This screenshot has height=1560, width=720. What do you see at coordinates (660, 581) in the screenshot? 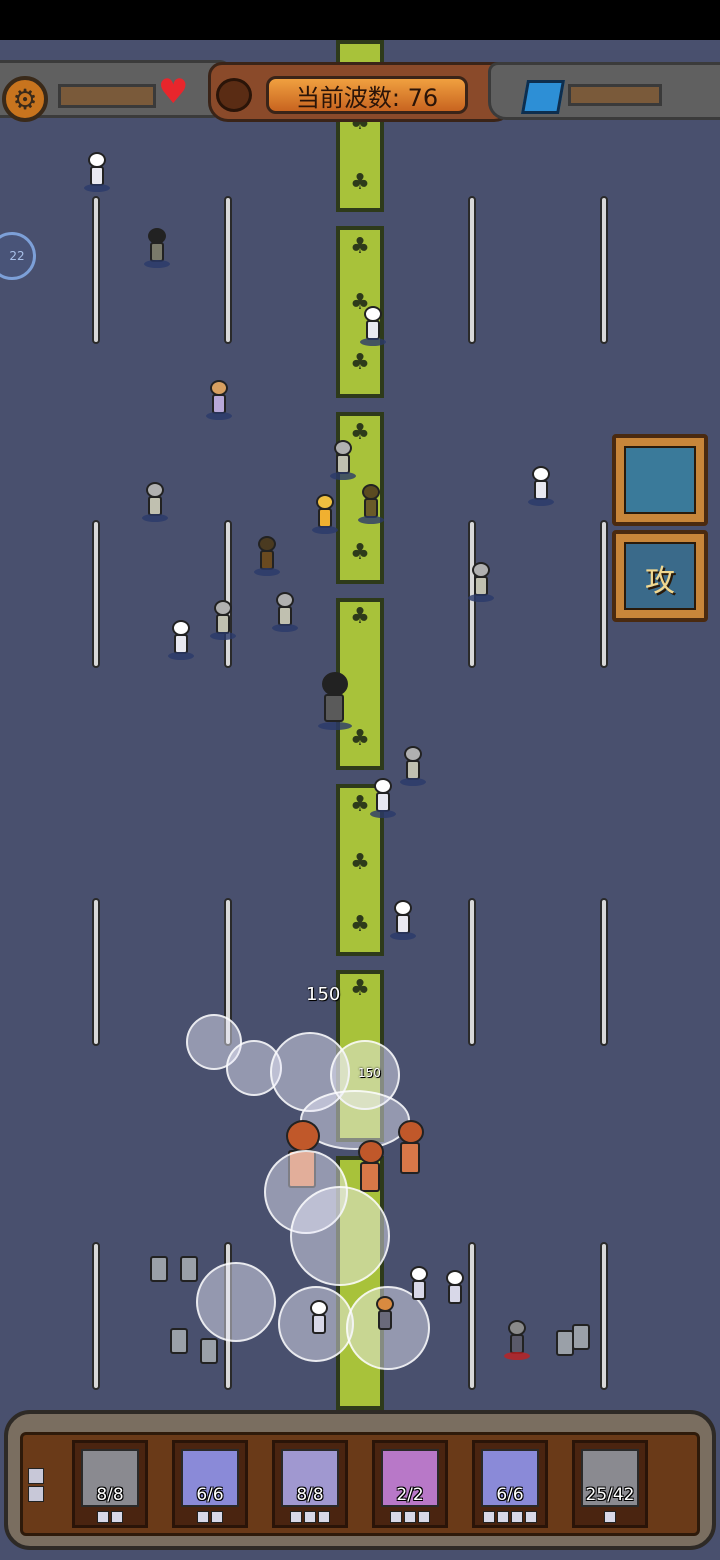
I see `attack-label: 攻` at bounding box center [660, 581].